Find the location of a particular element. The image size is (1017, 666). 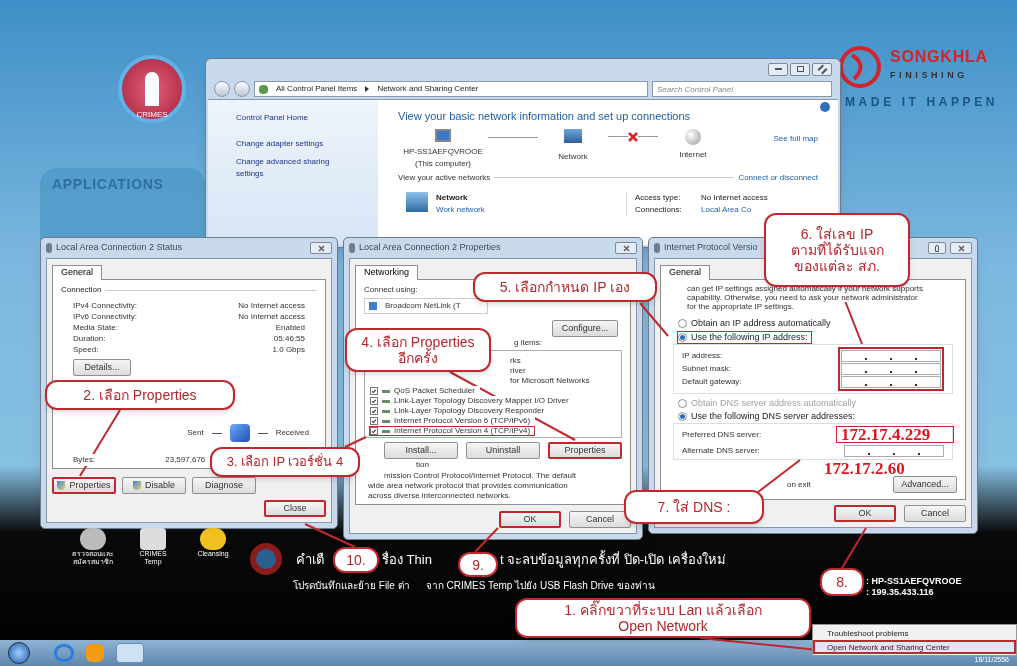

cross-icon is located at coordinates (633, 136).